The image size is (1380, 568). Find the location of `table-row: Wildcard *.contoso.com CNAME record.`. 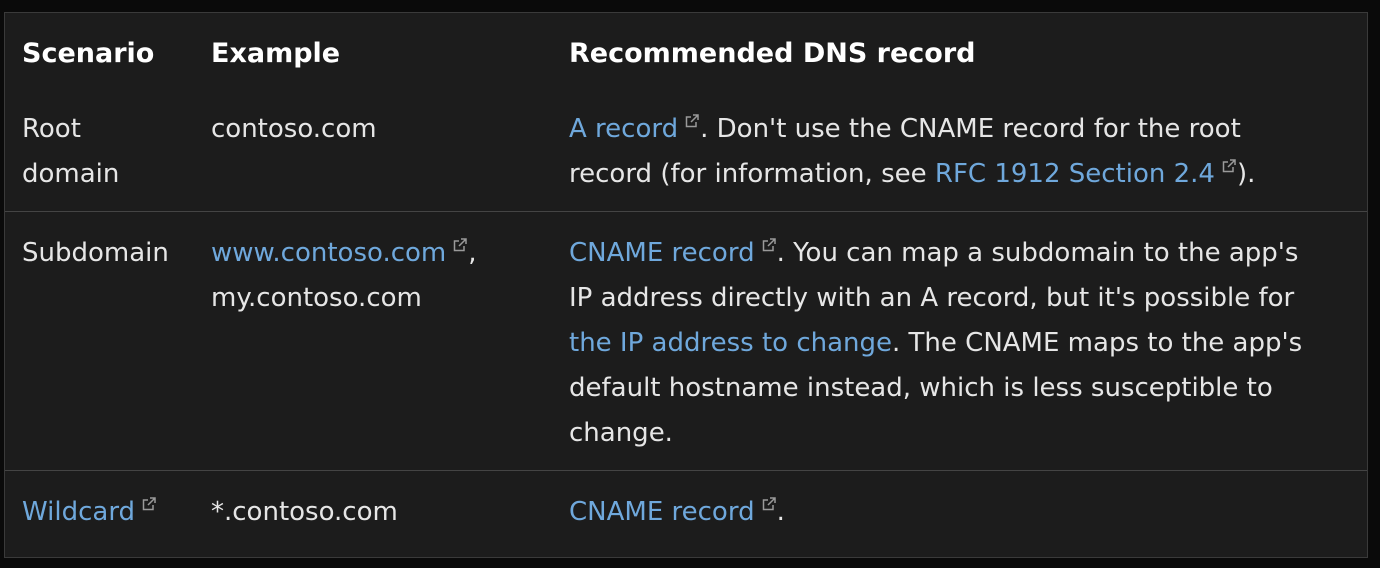

table-row: Wildcard *.contoso.com CNAME record. is located at coordinates (686, 510).